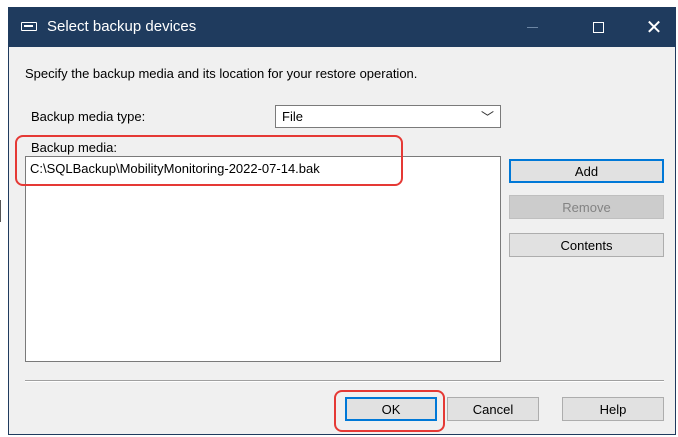  What do you see at coordinates (586, 207) in the screenshot?
I see `remove-button: Remove` at bounding box center [586, 207].